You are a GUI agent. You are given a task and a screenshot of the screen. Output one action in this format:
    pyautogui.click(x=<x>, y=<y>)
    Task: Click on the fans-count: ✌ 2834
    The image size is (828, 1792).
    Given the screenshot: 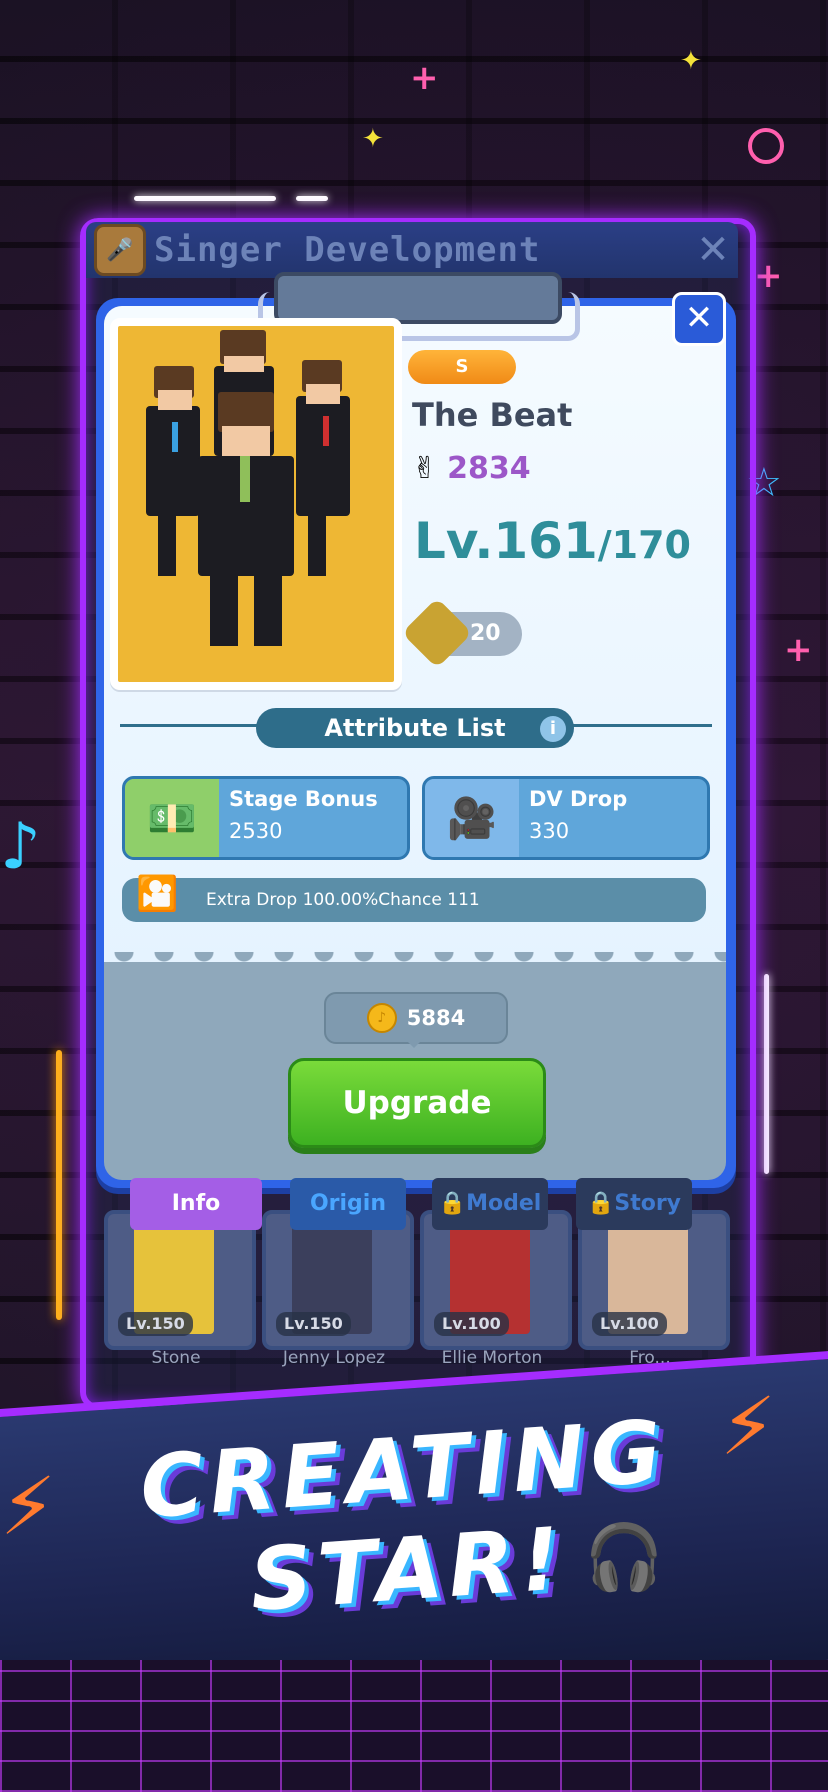 What is the action you would take?
    pyautogui.click(x=471, y=468)
    